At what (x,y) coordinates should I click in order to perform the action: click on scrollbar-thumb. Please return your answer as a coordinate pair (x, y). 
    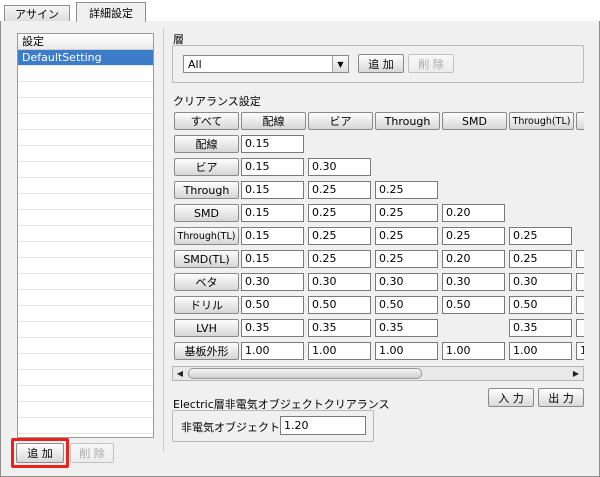
    Looking at the image, I should click on (305, 373).